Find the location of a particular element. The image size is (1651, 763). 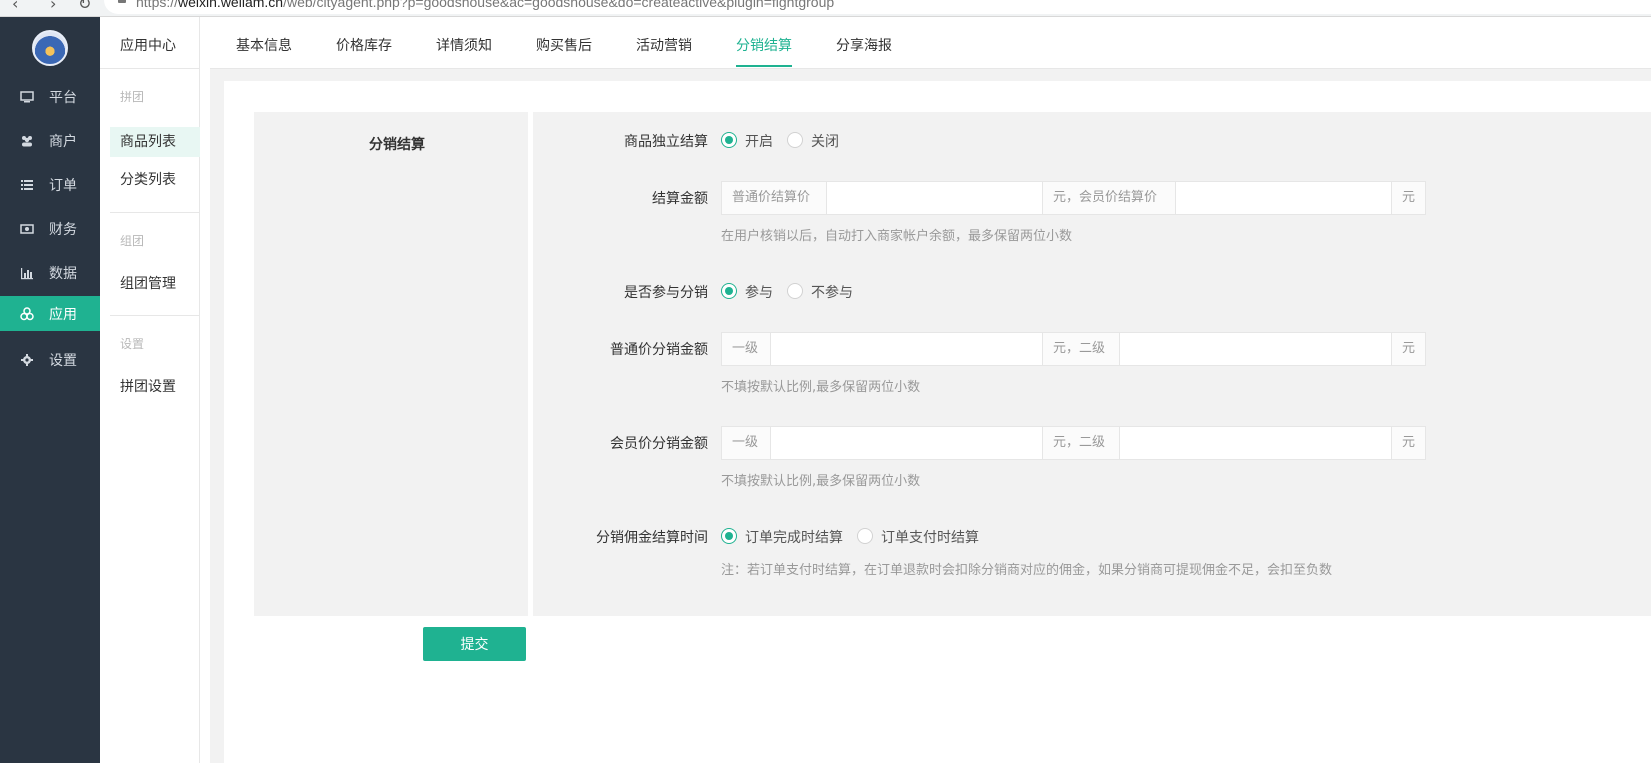

money-icon is located at coordinates (27, 229).